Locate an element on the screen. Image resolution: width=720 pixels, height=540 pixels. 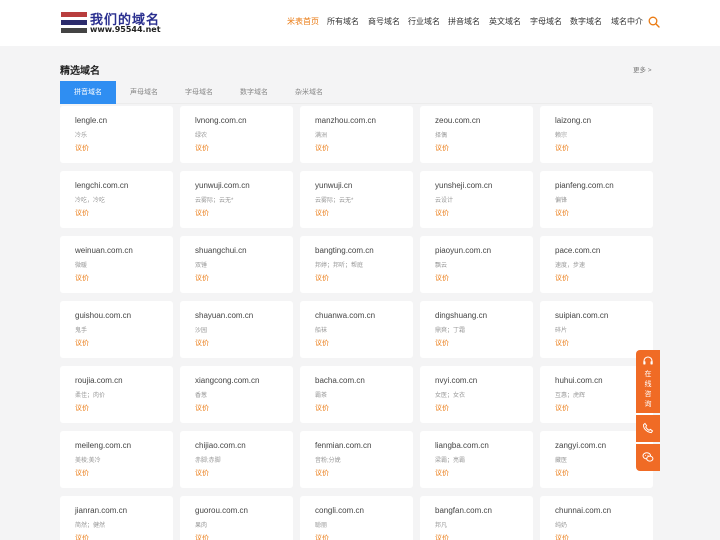
domain-card: xiangcong.com.cn 香葱 议价 is located at coordinates (236, 394).